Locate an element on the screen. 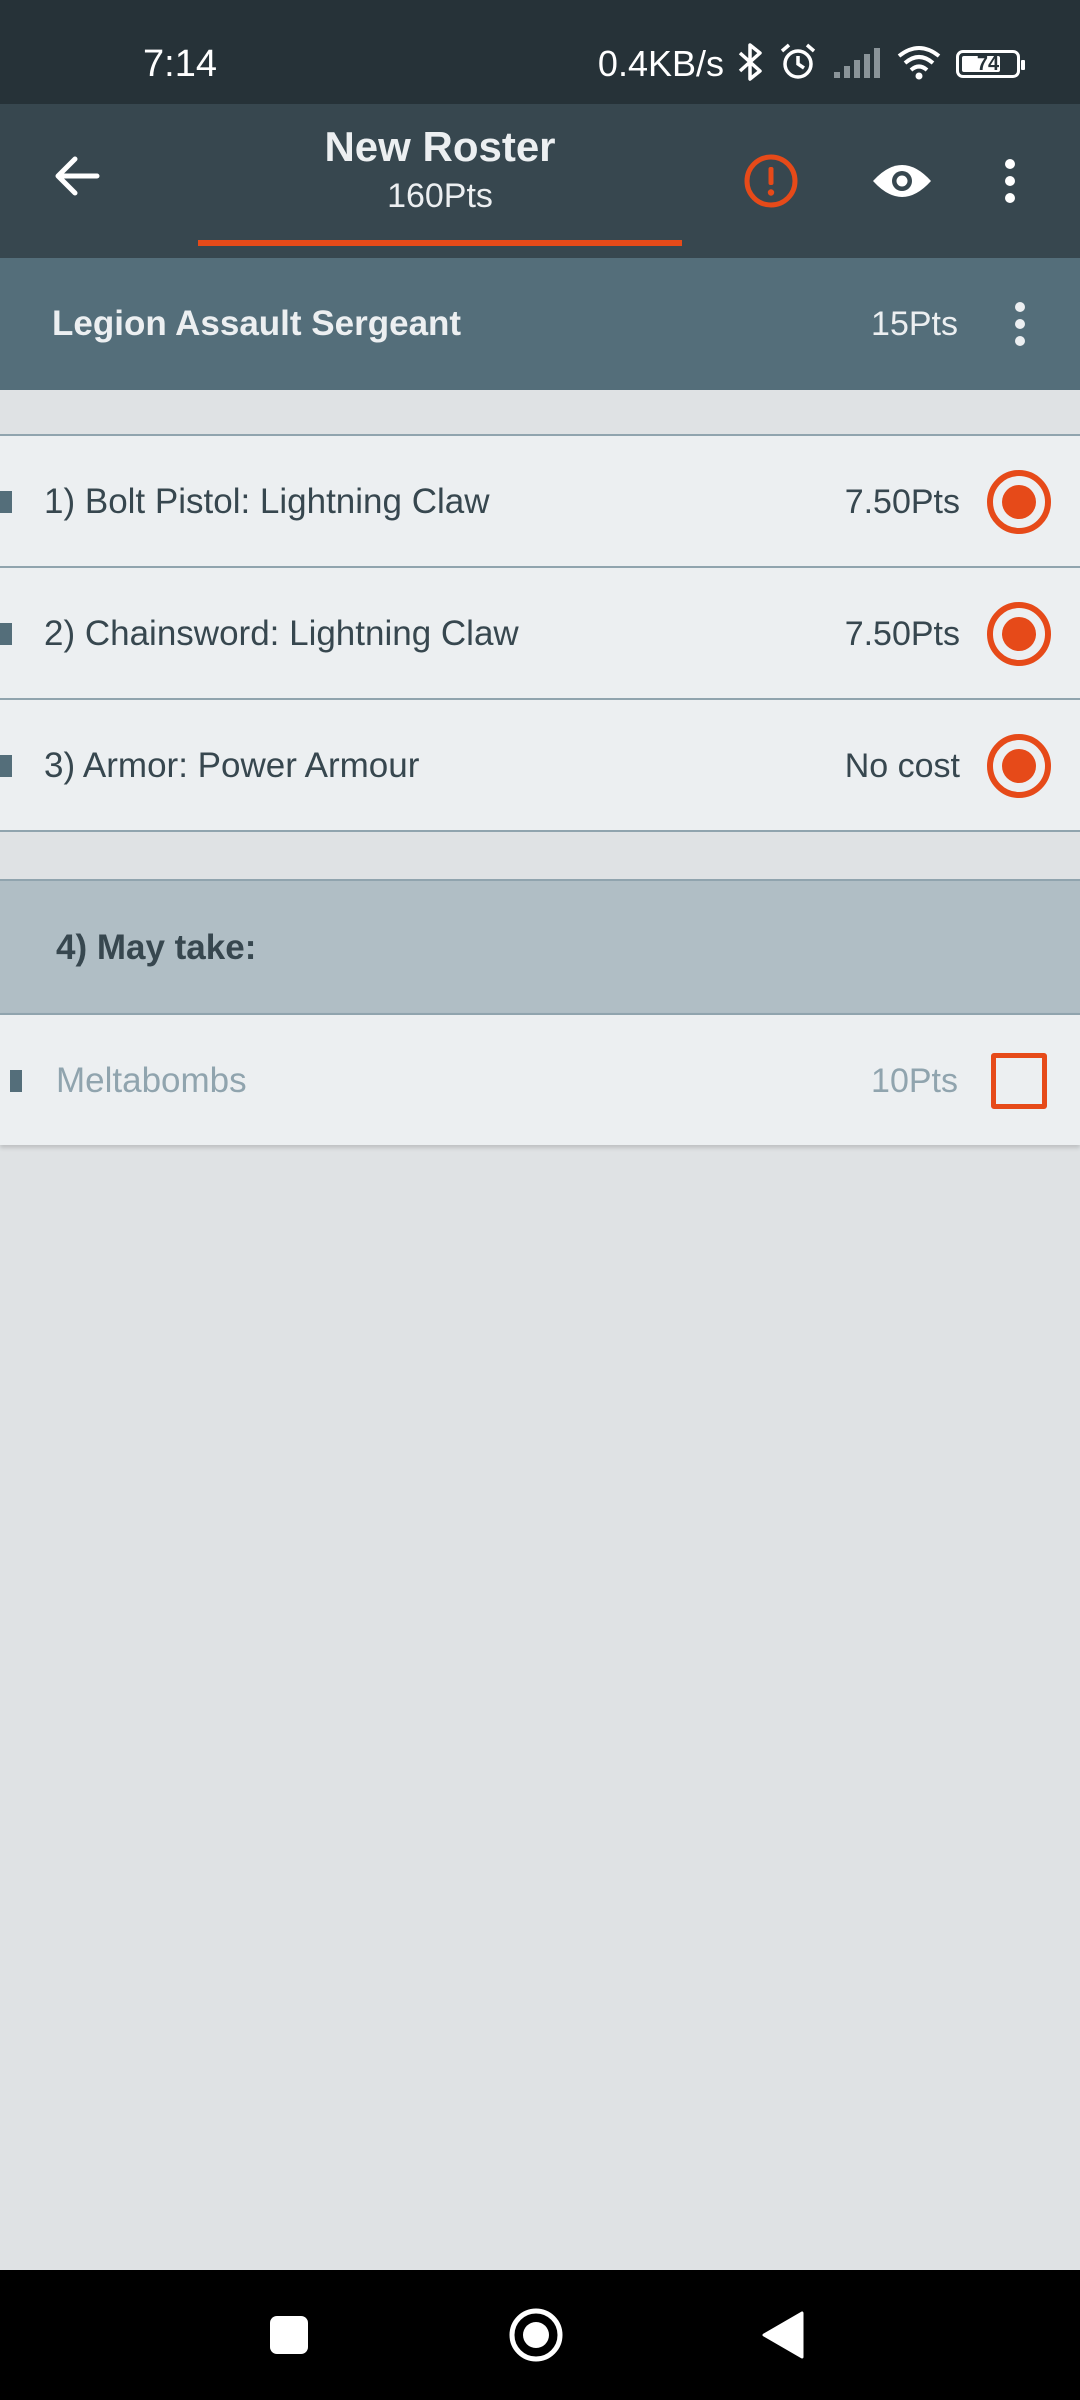 Image resolution: width=1080 pixels, height=2400 pixels. page-title: New Roster is located at coordinates (440, 146).